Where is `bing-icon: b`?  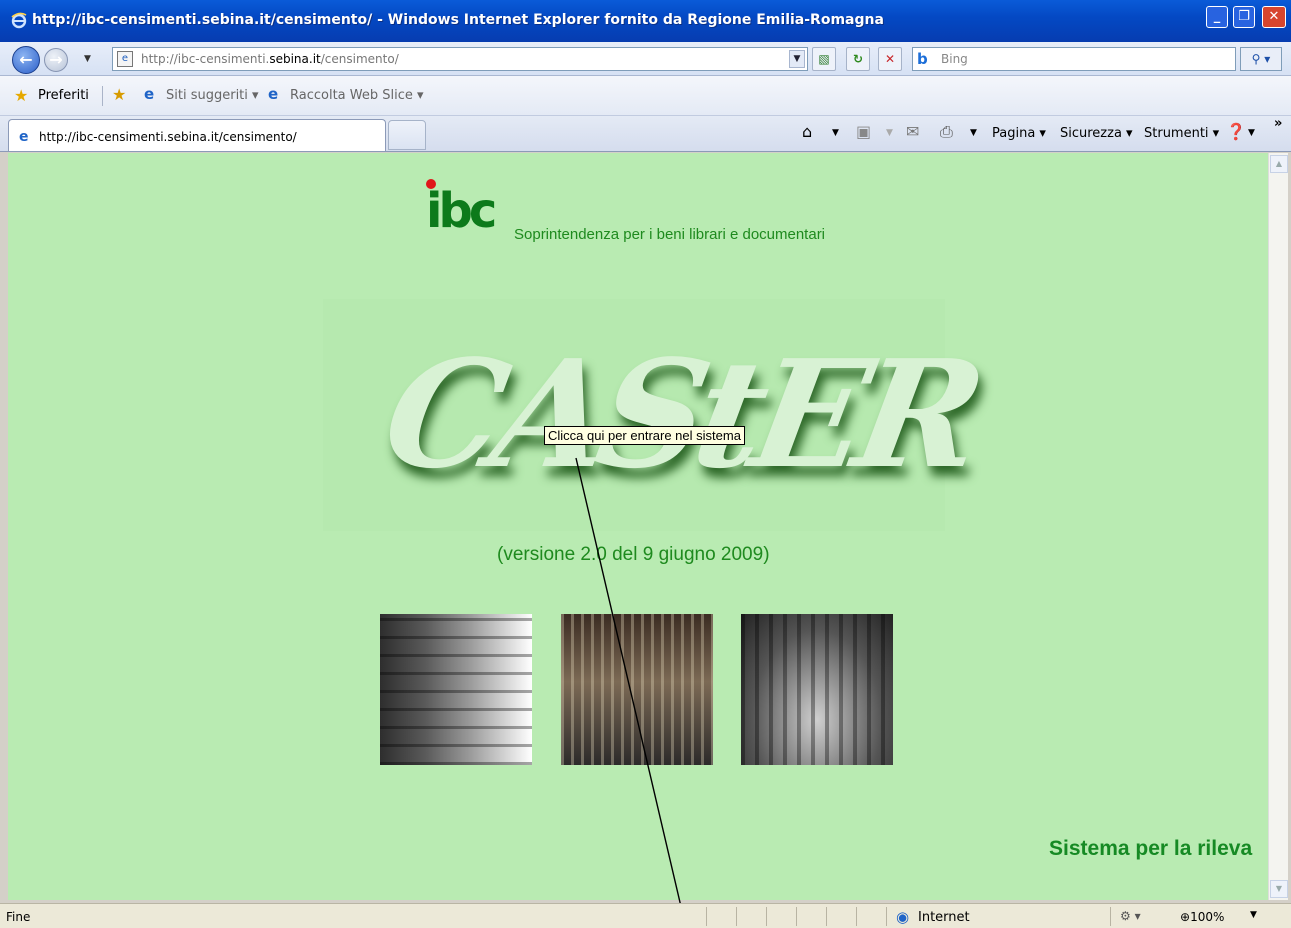
bing-icon: b is located at coordinates (922, 59).